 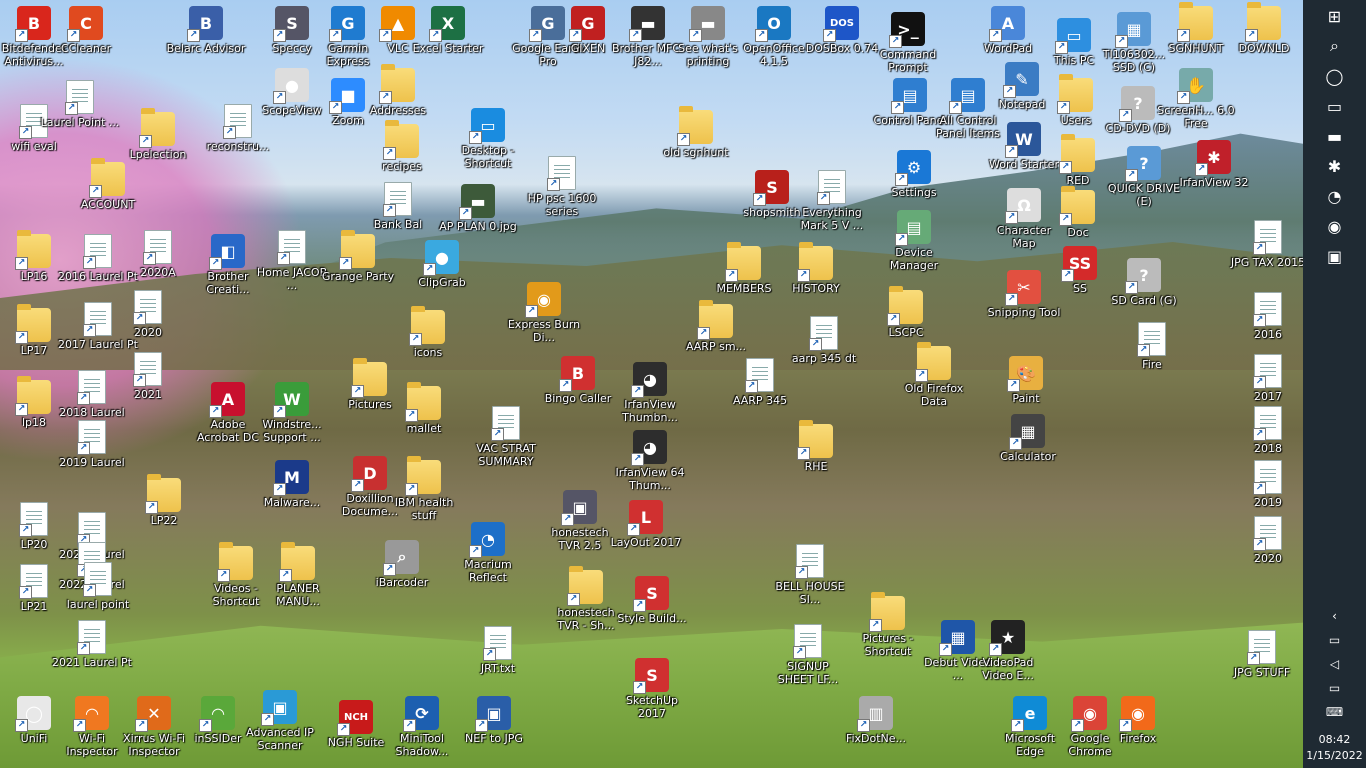 I want to click on desktop-icon: B ↗ Bingo Caller, so click(x=578, y=380).